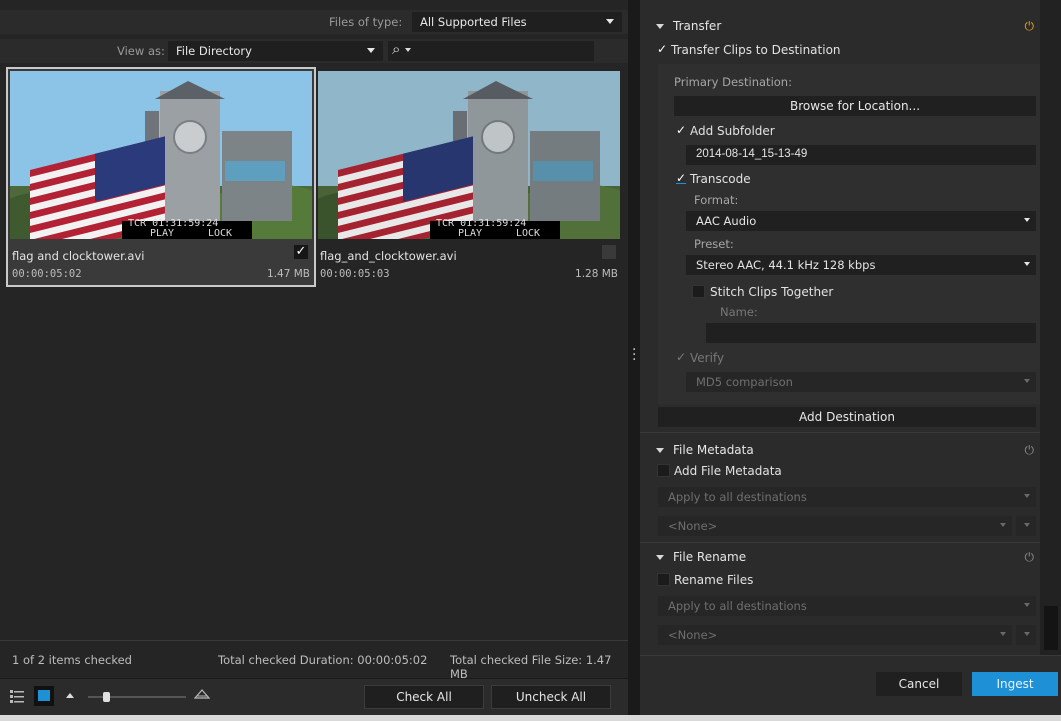 This screenshot has width=1061, height=721. Describe the element at coordinates (772, 292) in the screenshot. I see `stitch-clips-label: Stitch Clips Together` at that location.